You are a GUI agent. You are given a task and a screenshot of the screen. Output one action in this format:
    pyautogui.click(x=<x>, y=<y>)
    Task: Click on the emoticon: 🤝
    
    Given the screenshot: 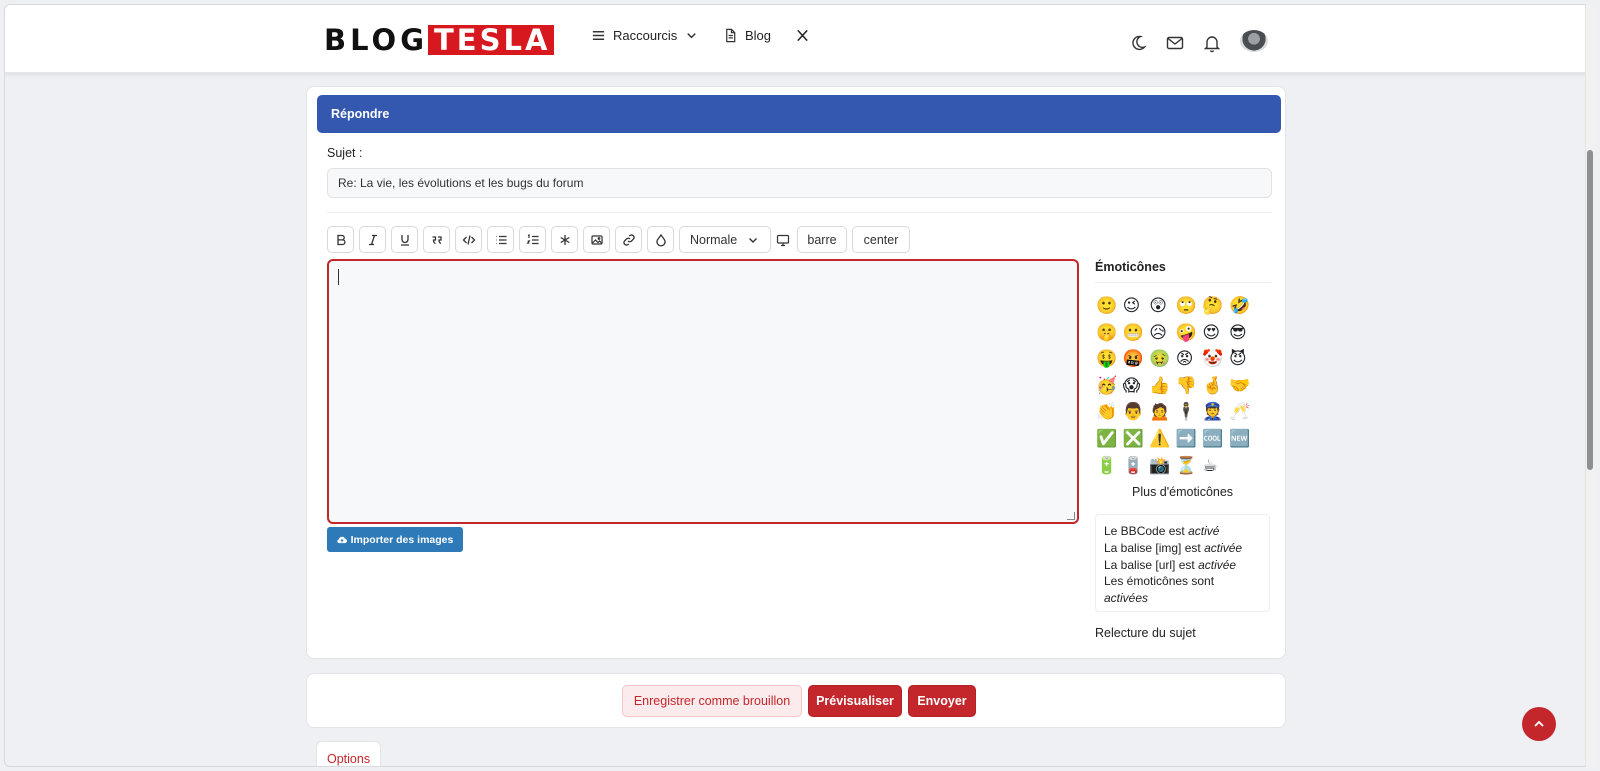 What is the action you would take?
    pyautogui.click(x=1242, y=386)
    